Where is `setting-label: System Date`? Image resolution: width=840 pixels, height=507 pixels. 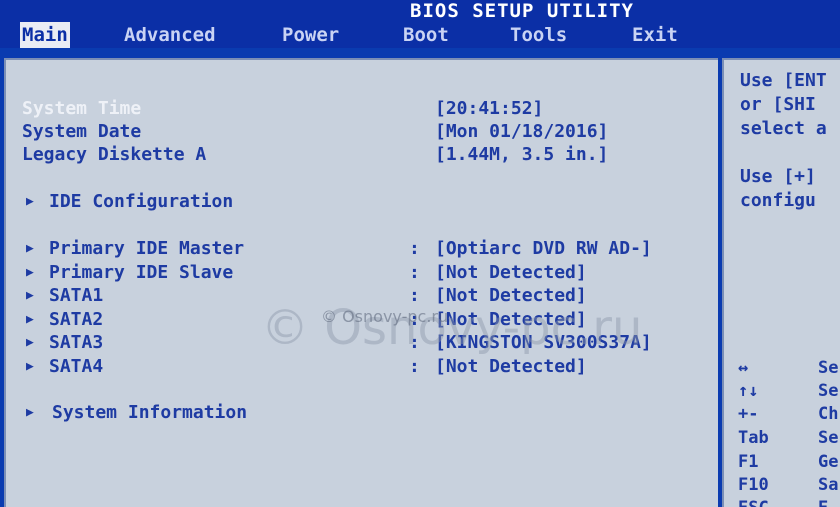
setting-label: System Date is located at coordinates (82, 131).